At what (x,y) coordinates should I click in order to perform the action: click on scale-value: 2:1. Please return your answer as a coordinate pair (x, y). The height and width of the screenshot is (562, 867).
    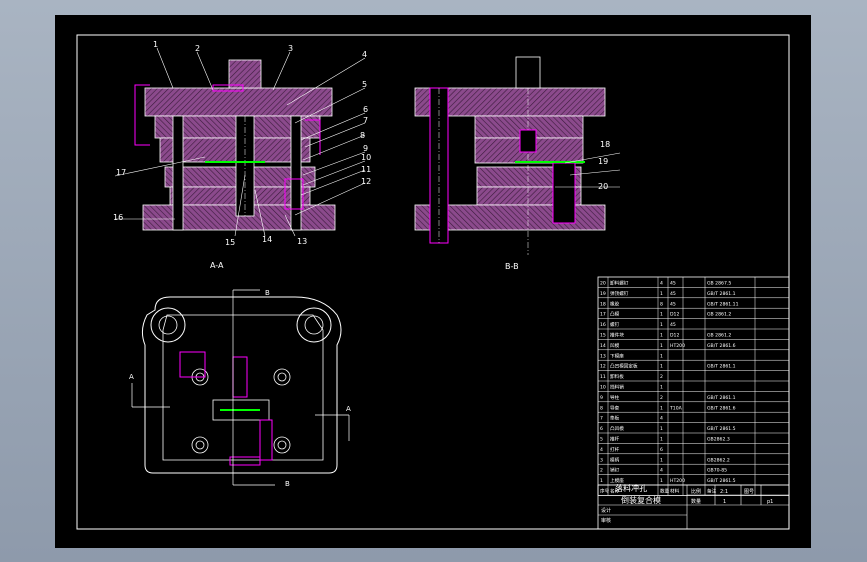
    Looking at the image, I should click on (724, 492).